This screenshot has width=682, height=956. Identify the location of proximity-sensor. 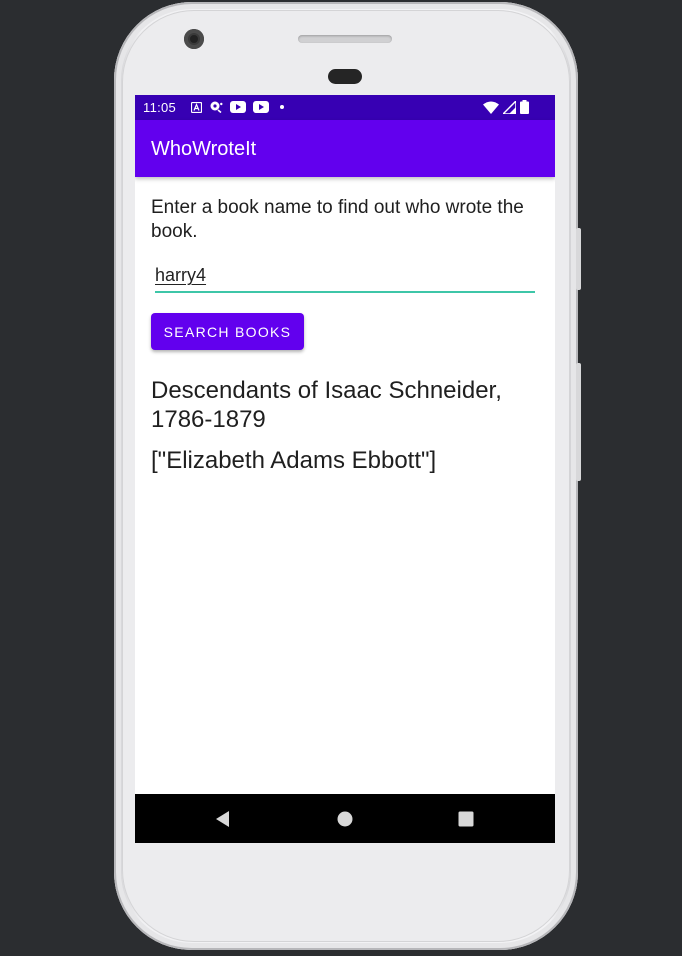
(345, 76).